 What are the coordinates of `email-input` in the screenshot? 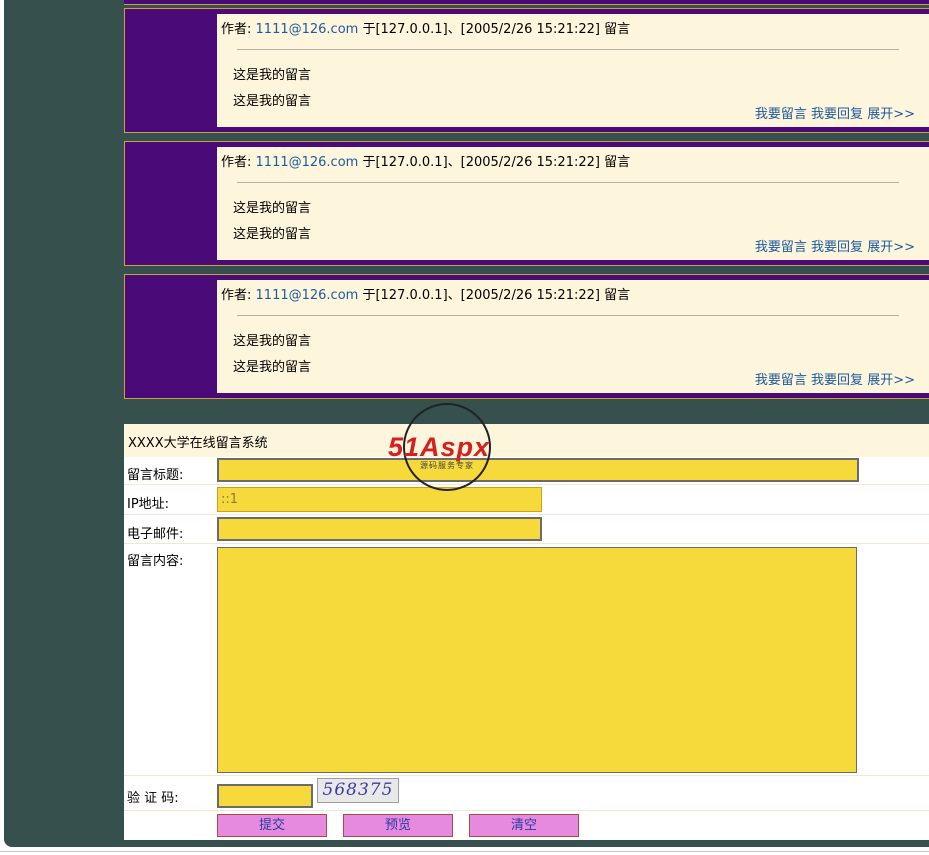 It's located at (379, 529).